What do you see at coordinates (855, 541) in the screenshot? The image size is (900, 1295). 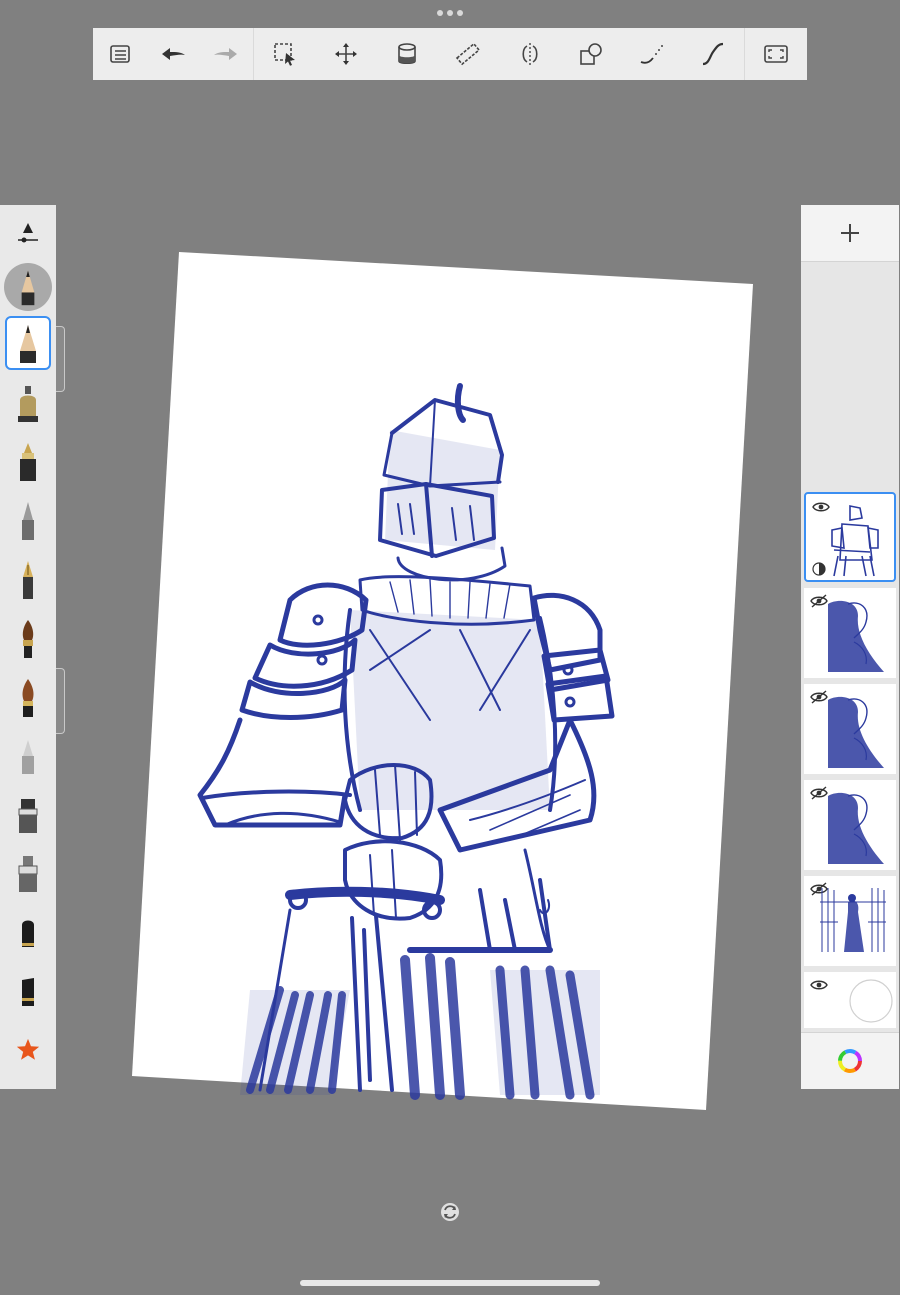 I see `knight-thumbnail` at bounding box center [855, 541].